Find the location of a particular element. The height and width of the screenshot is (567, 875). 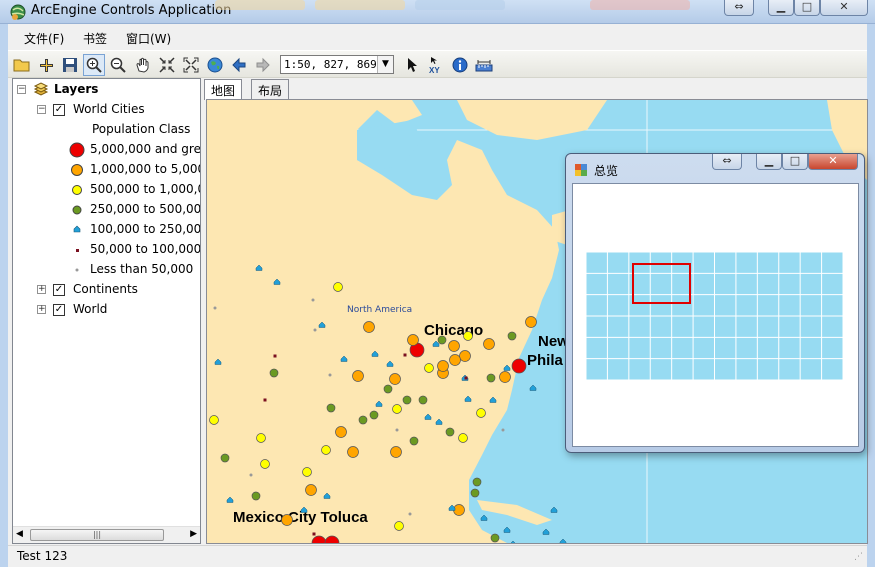

select-arrow-icon is located at coordinates (412, 65).